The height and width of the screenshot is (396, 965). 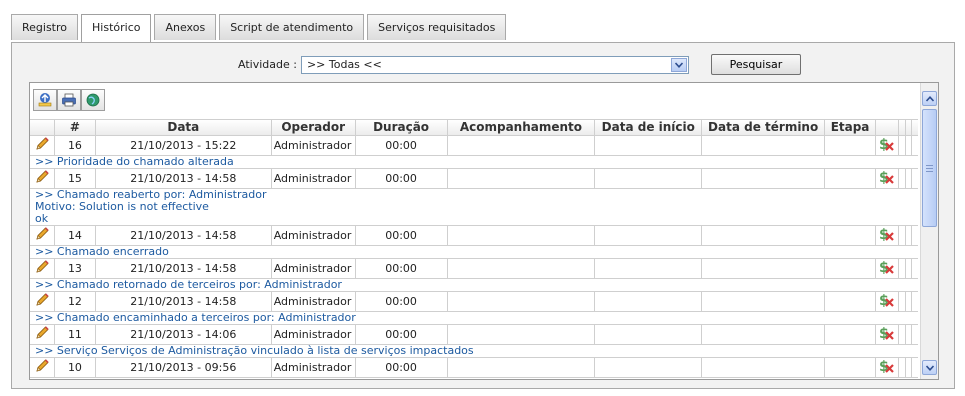 What do you see at coordinates (42, 127) in the screenshot?
I see `header-edit` at bounding box center [42, 127].